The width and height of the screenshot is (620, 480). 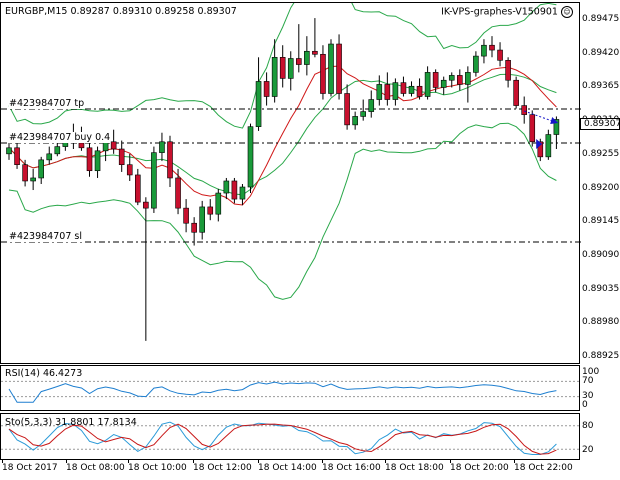 What do you see at coordinates (175, 11) in the screenshot?
I see `ohlc-low: 0.89258` at bounding box center [175, 11].